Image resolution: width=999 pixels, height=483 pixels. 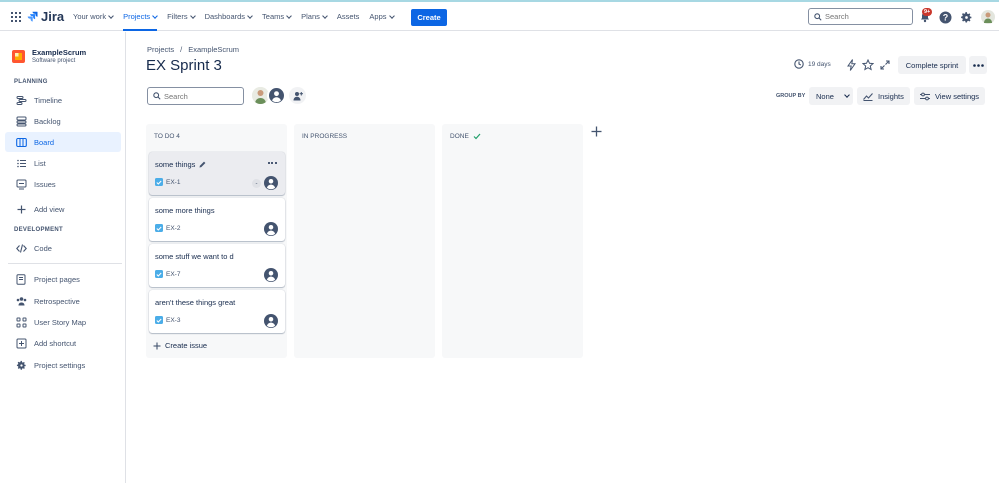 What do you see at coordinates (63, 343) in the screenshot?
I see `sidebar-item-add-shortcut: Add shortcut` at bounding box center [63, 343].